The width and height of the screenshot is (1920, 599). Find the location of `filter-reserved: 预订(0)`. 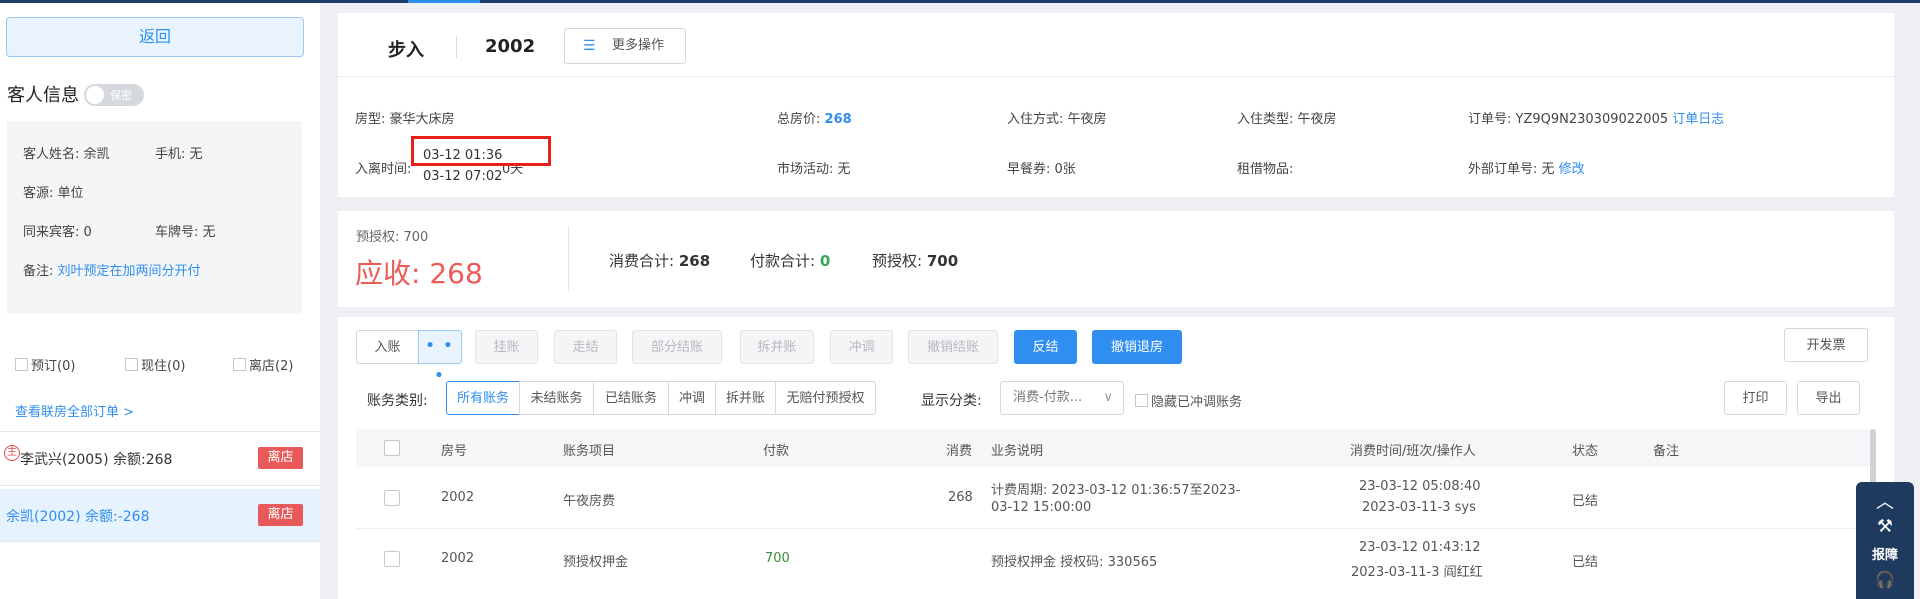

filter-reserved: 预订(0) is located at coordinates (45, 364).